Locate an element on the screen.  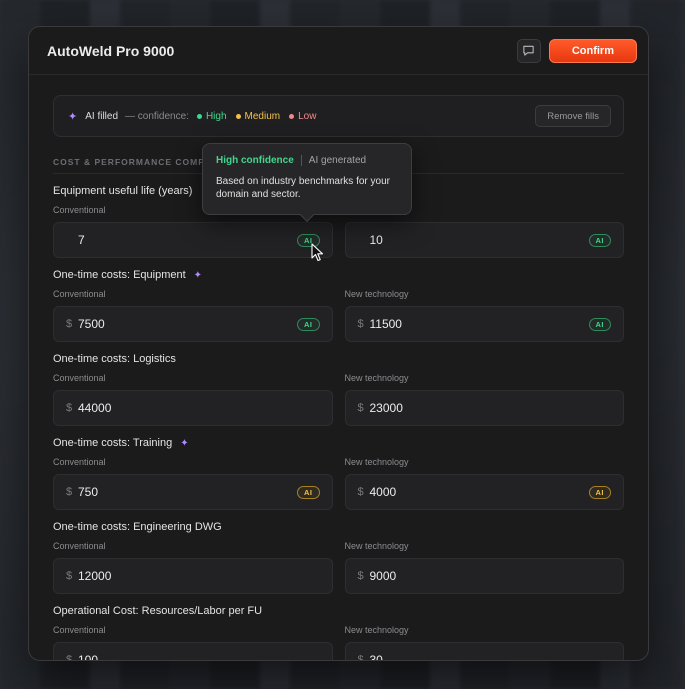
confidence-low: Low is located at coordinates (302, 116).